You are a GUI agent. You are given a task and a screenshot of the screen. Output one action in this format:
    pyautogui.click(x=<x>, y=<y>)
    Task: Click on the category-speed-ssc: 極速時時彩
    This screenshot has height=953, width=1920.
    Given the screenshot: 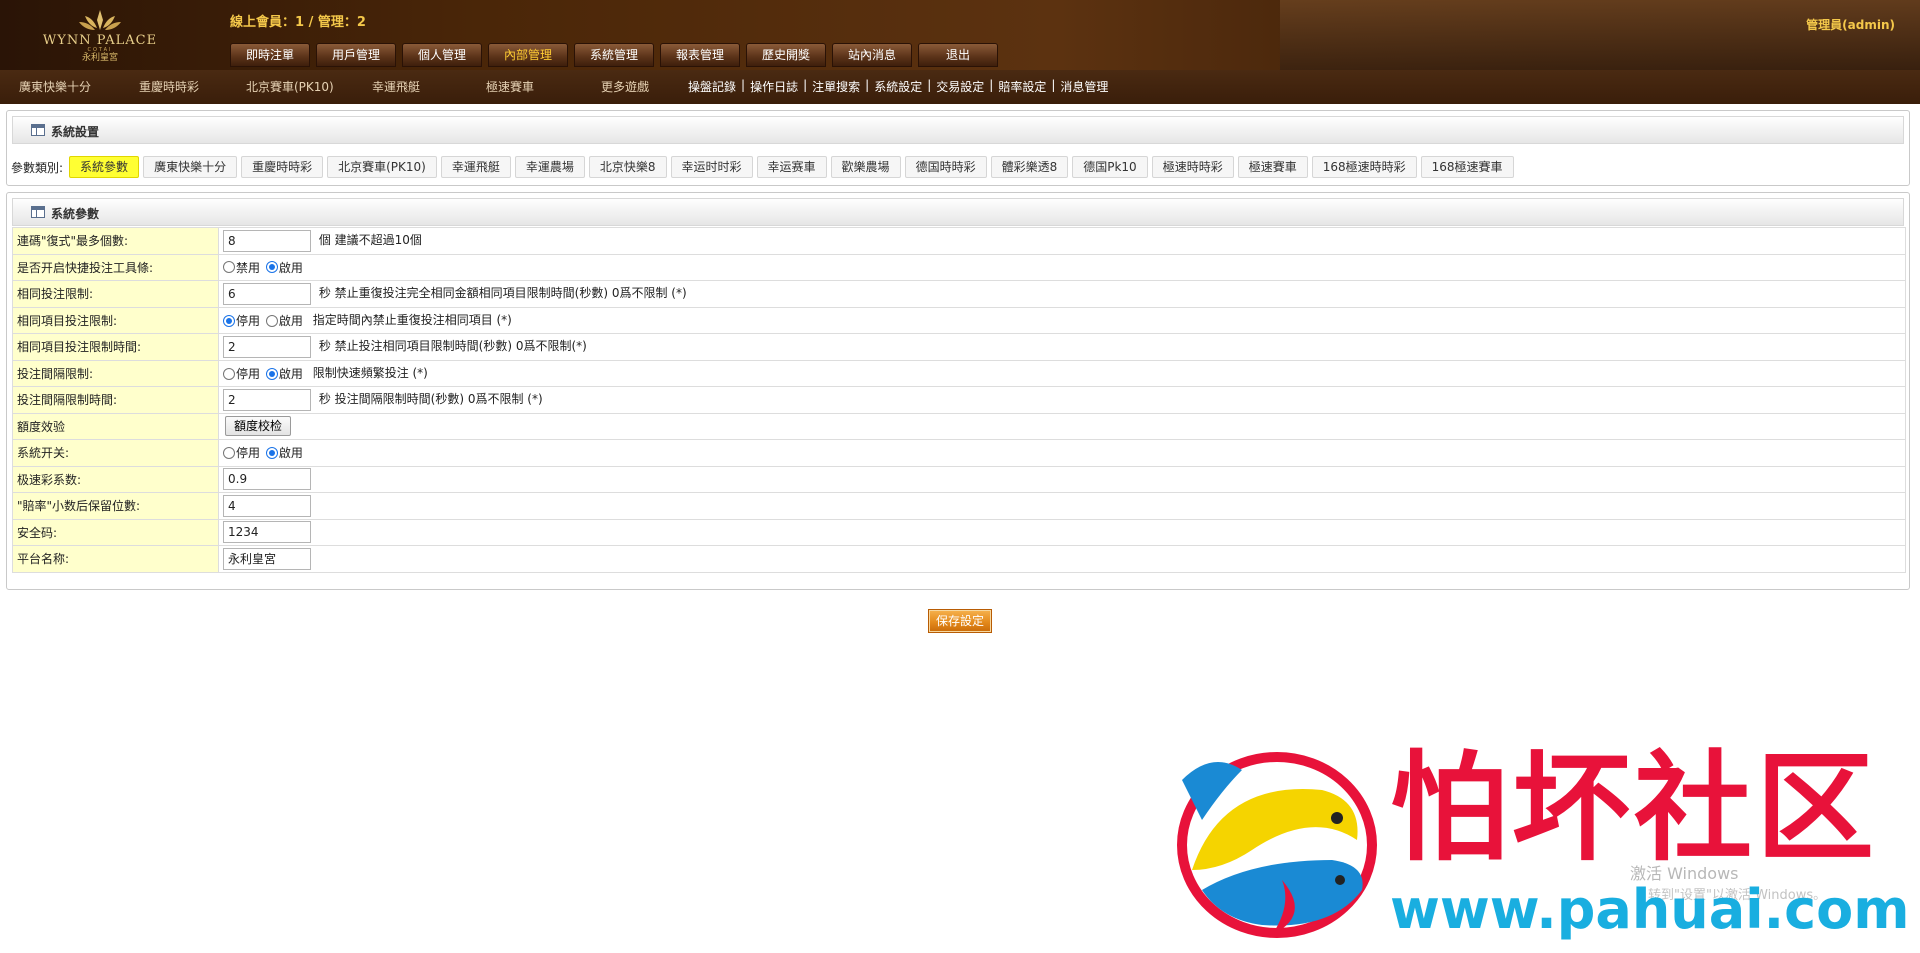 What is the action you would take?
    pyautogui.click(x=1192, y=167)
    